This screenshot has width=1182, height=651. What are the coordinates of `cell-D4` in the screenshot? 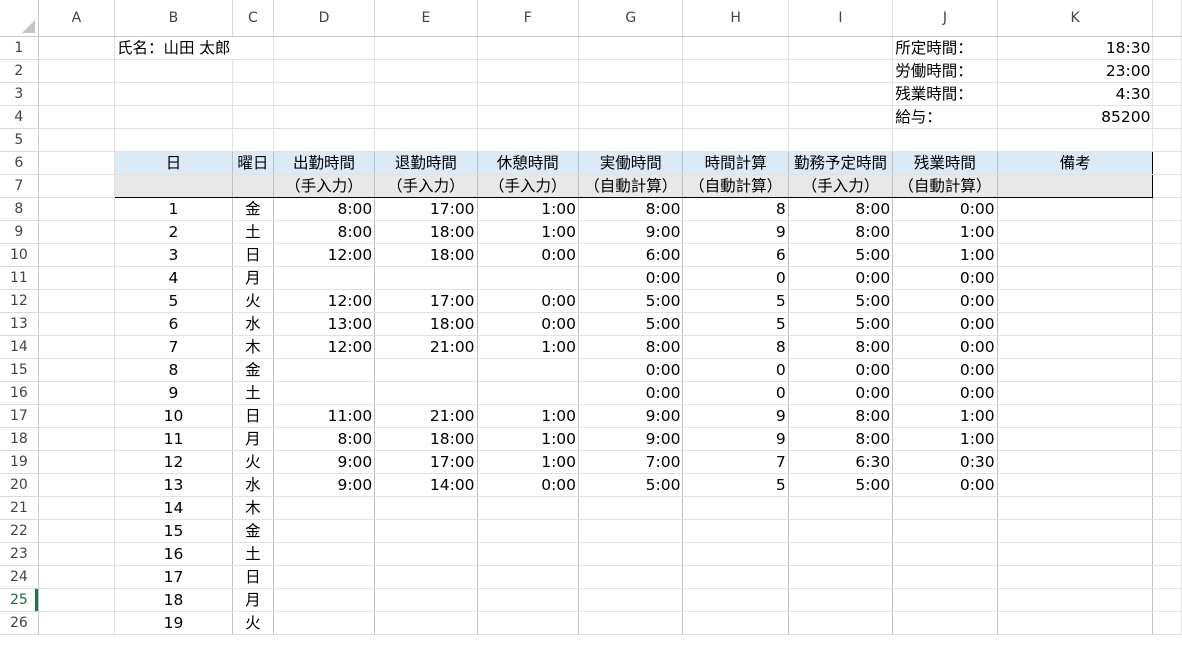 It's located at (324, 117).